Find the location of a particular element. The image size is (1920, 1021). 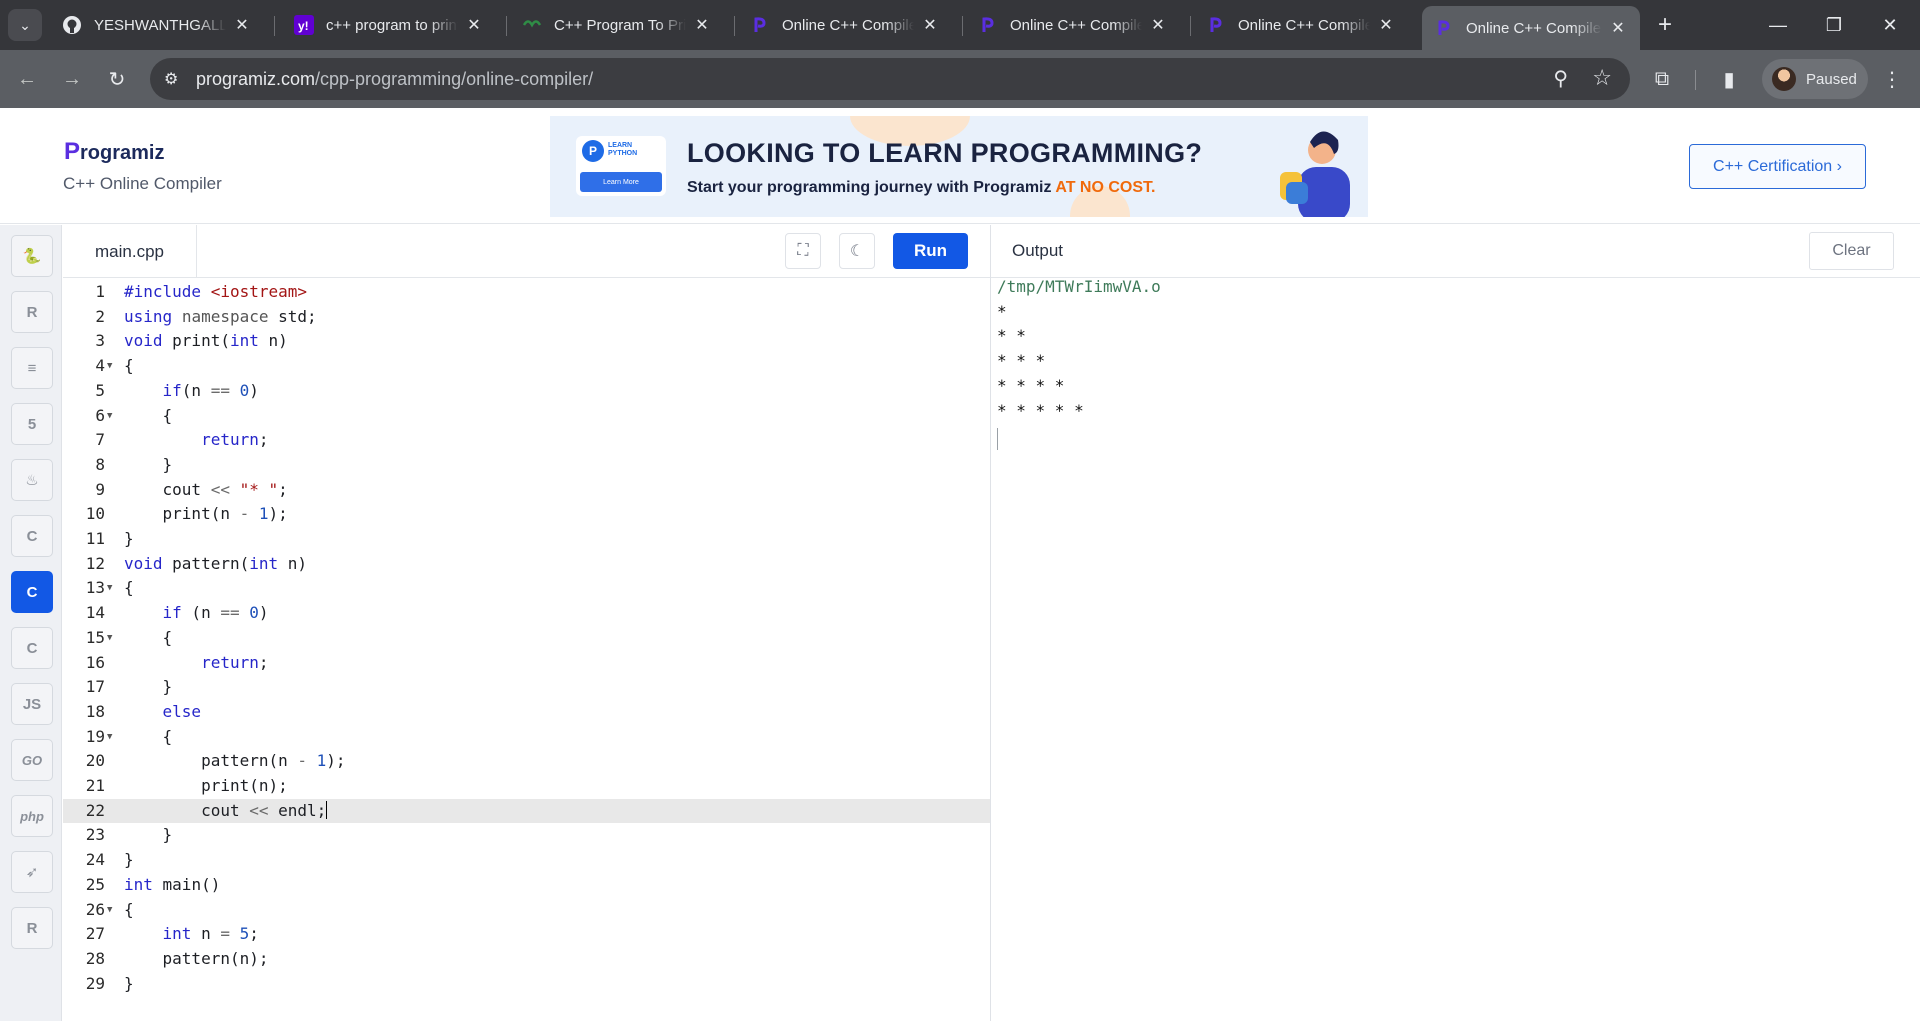

cpp-certification-button: C++ Certification › is located at coordinates (1777, 166).